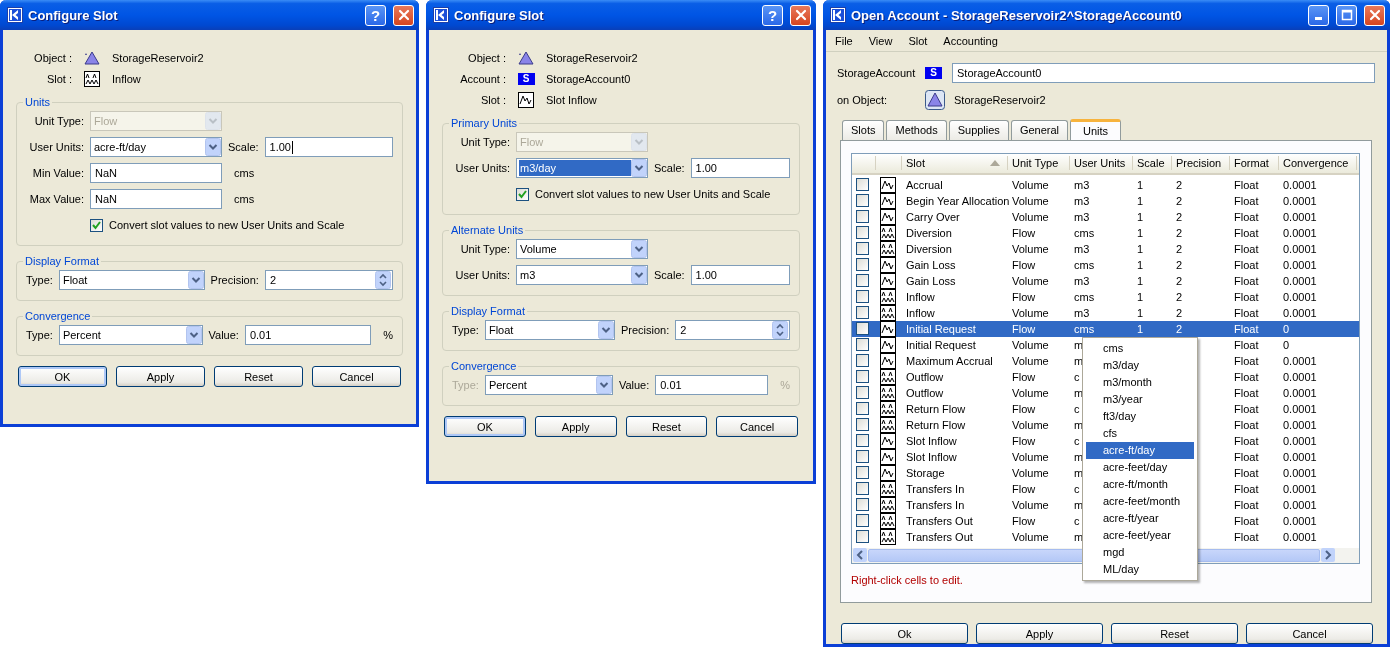 This screenshot has width=1390, height=647. What do you see at coordinates (589, 78) in the screenshot?
I see `info-value: StorageAccount0` at bounding box center [589, 78].